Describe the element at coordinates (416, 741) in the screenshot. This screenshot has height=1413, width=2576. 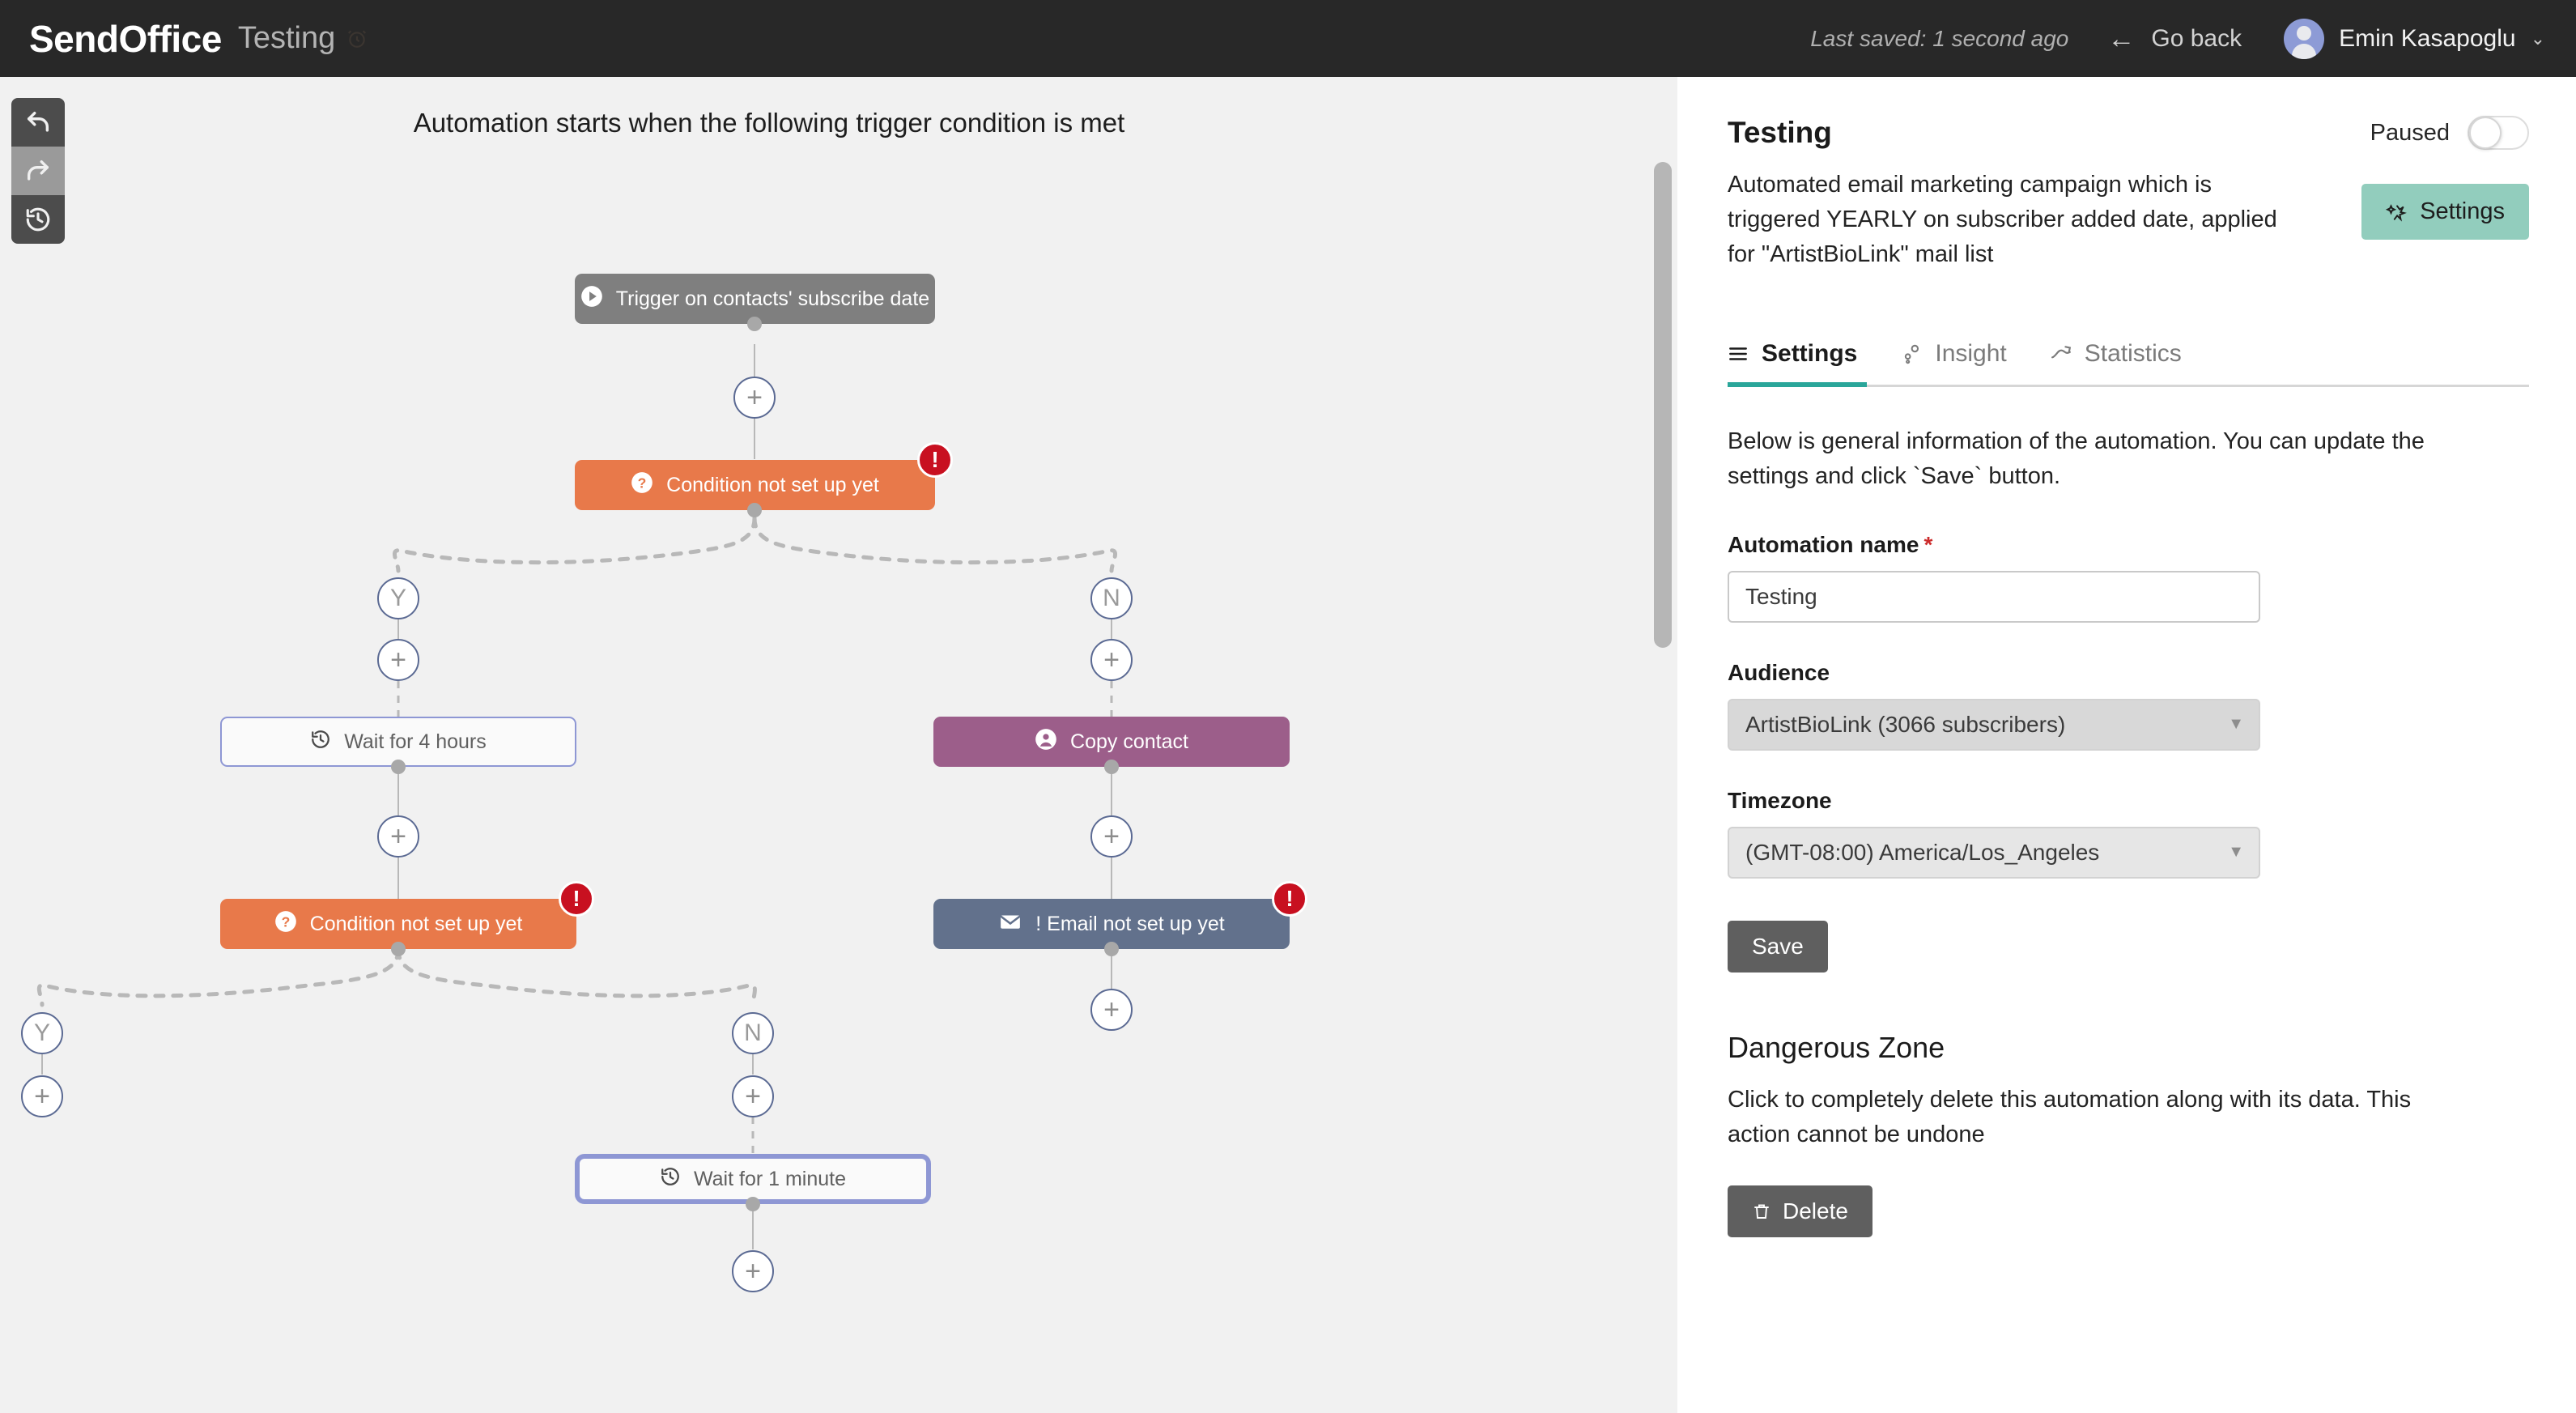
I see `node-label: Wait for 4 hours` at that location.